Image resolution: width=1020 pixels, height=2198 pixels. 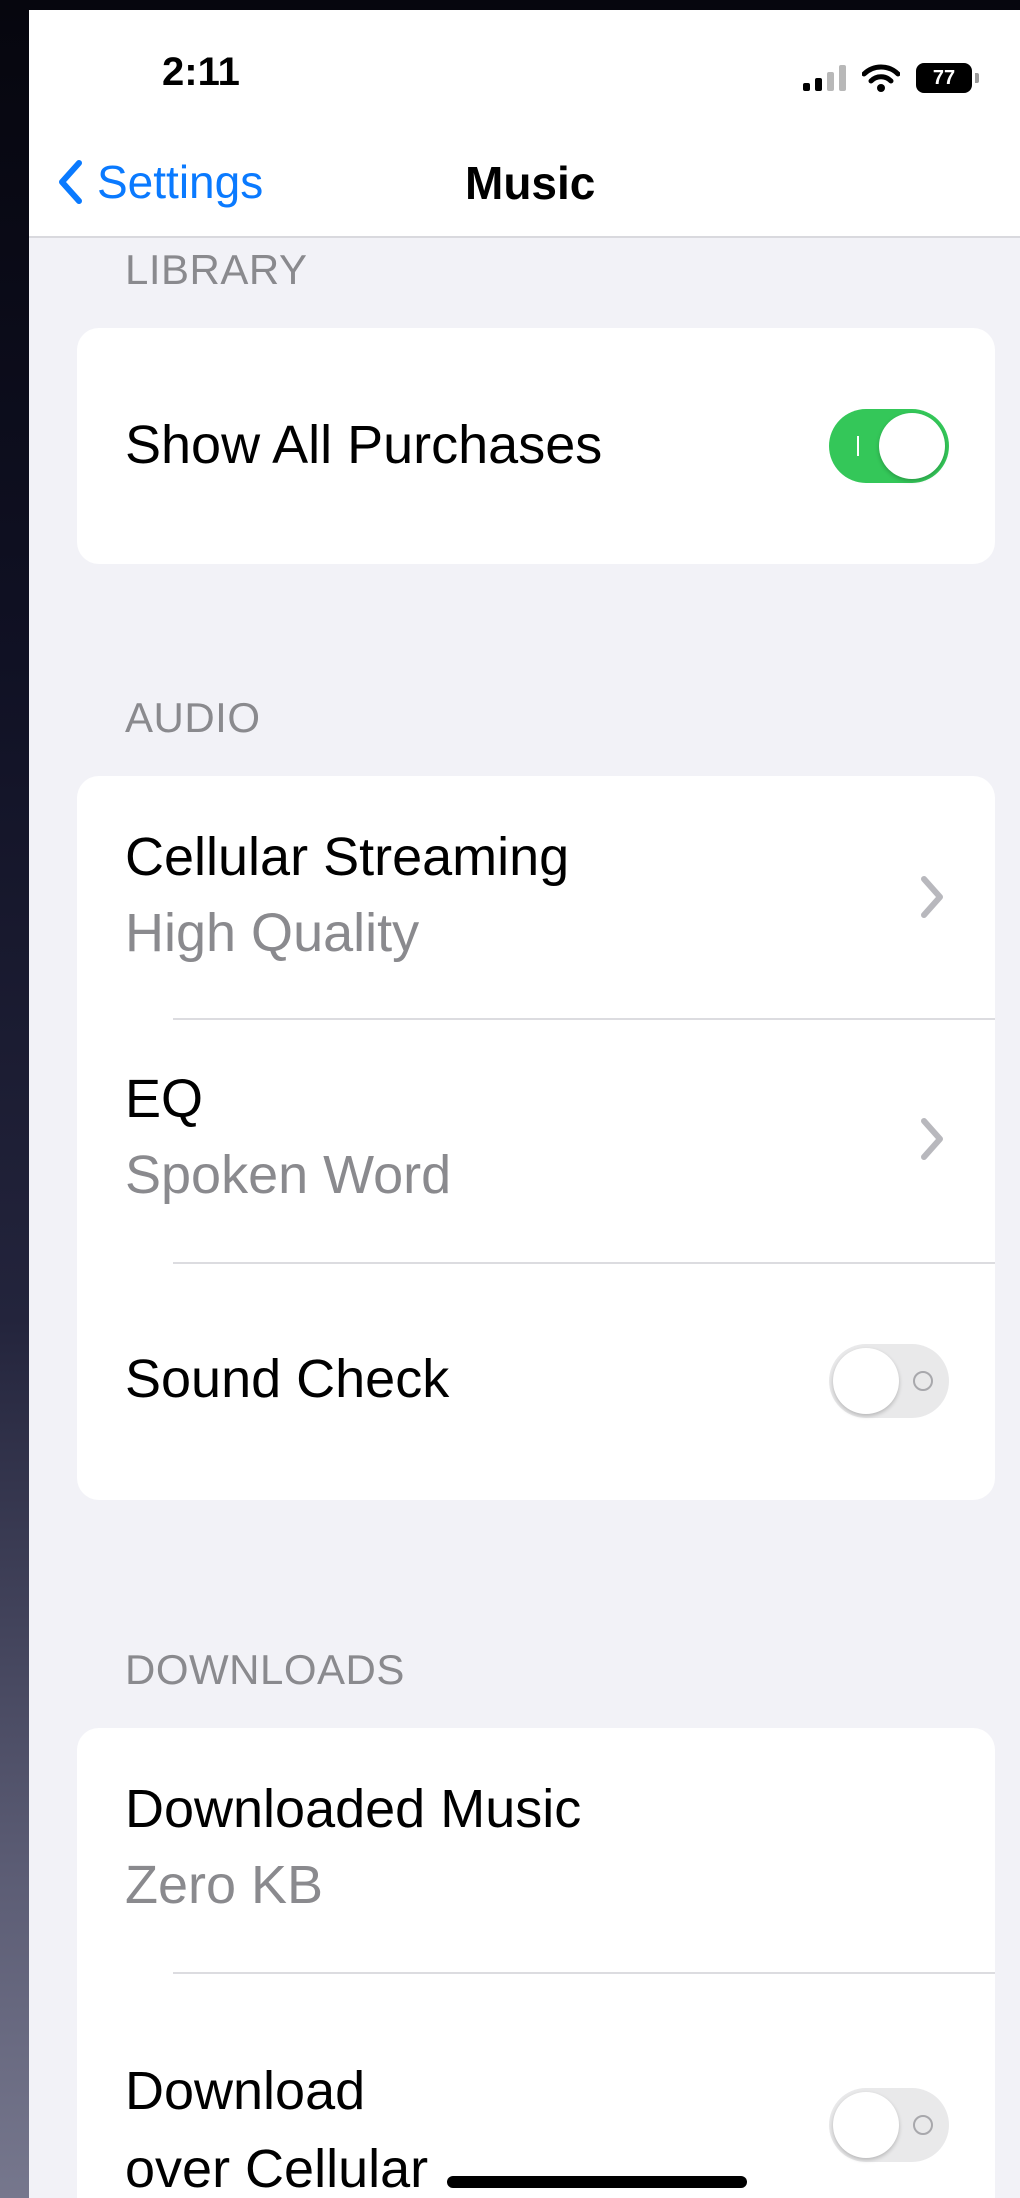 I want to click on row-eq: EQ Spoken Word, so click(x=536, y=1141).